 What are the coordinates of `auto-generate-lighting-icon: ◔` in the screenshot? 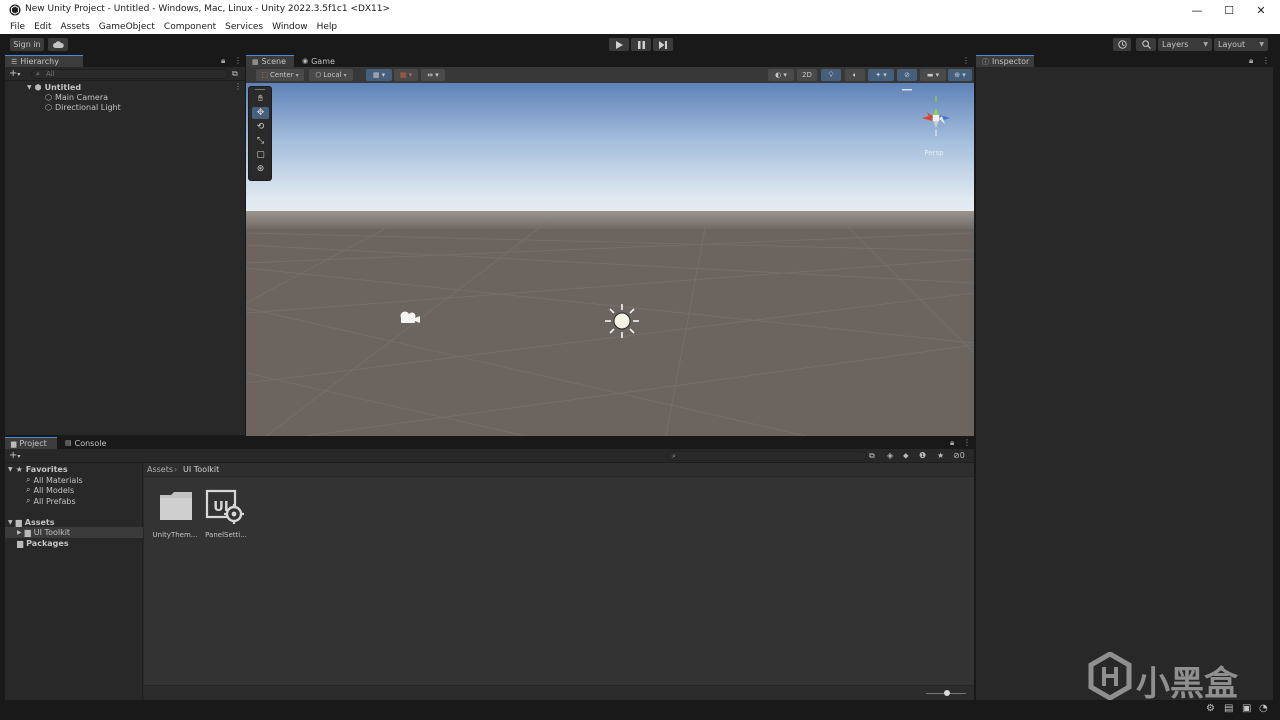 It's located at (1263, 708).